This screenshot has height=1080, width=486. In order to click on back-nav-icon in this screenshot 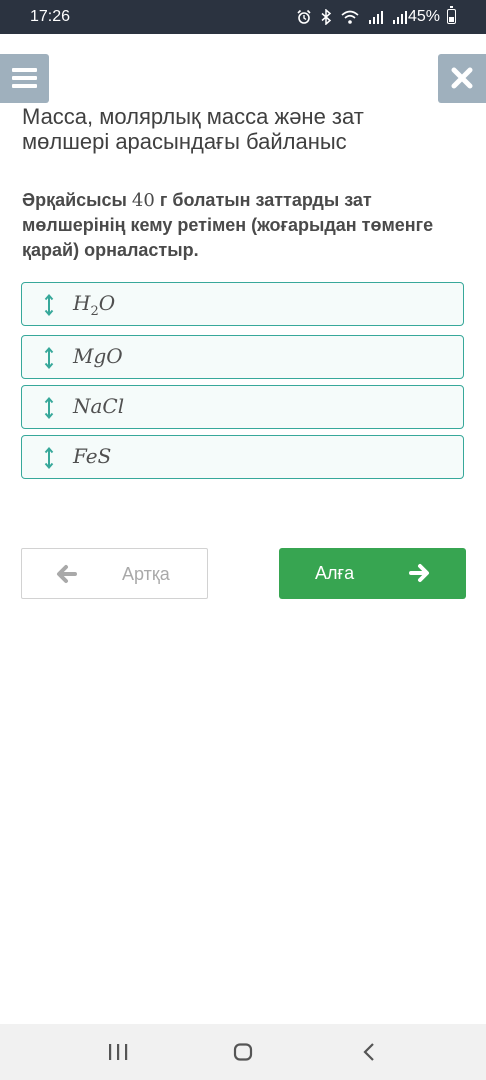, I will do `click(369, 1052)`.